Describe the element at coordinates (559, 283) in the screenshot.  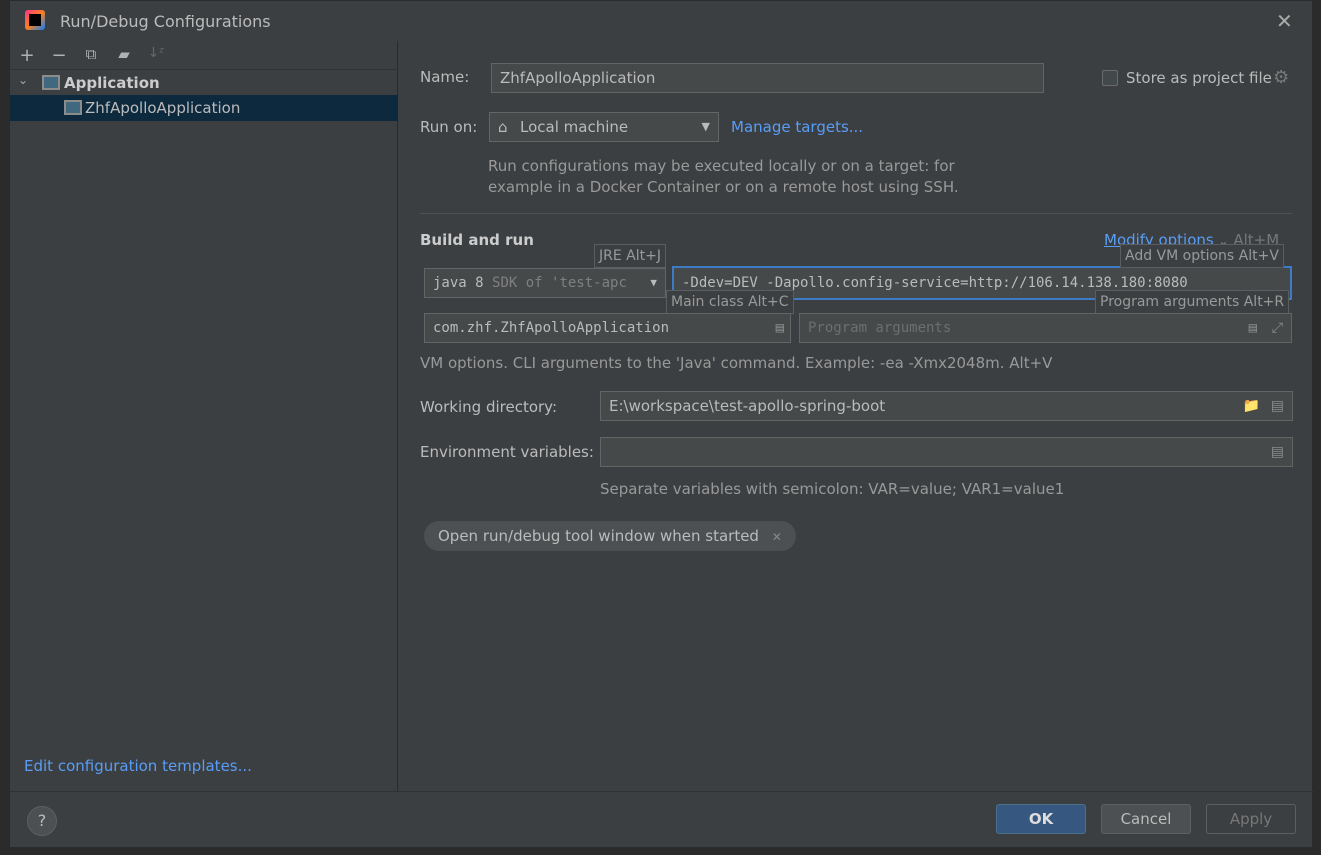
I see `jre-detail: SDK of 'test-apc` at that location.